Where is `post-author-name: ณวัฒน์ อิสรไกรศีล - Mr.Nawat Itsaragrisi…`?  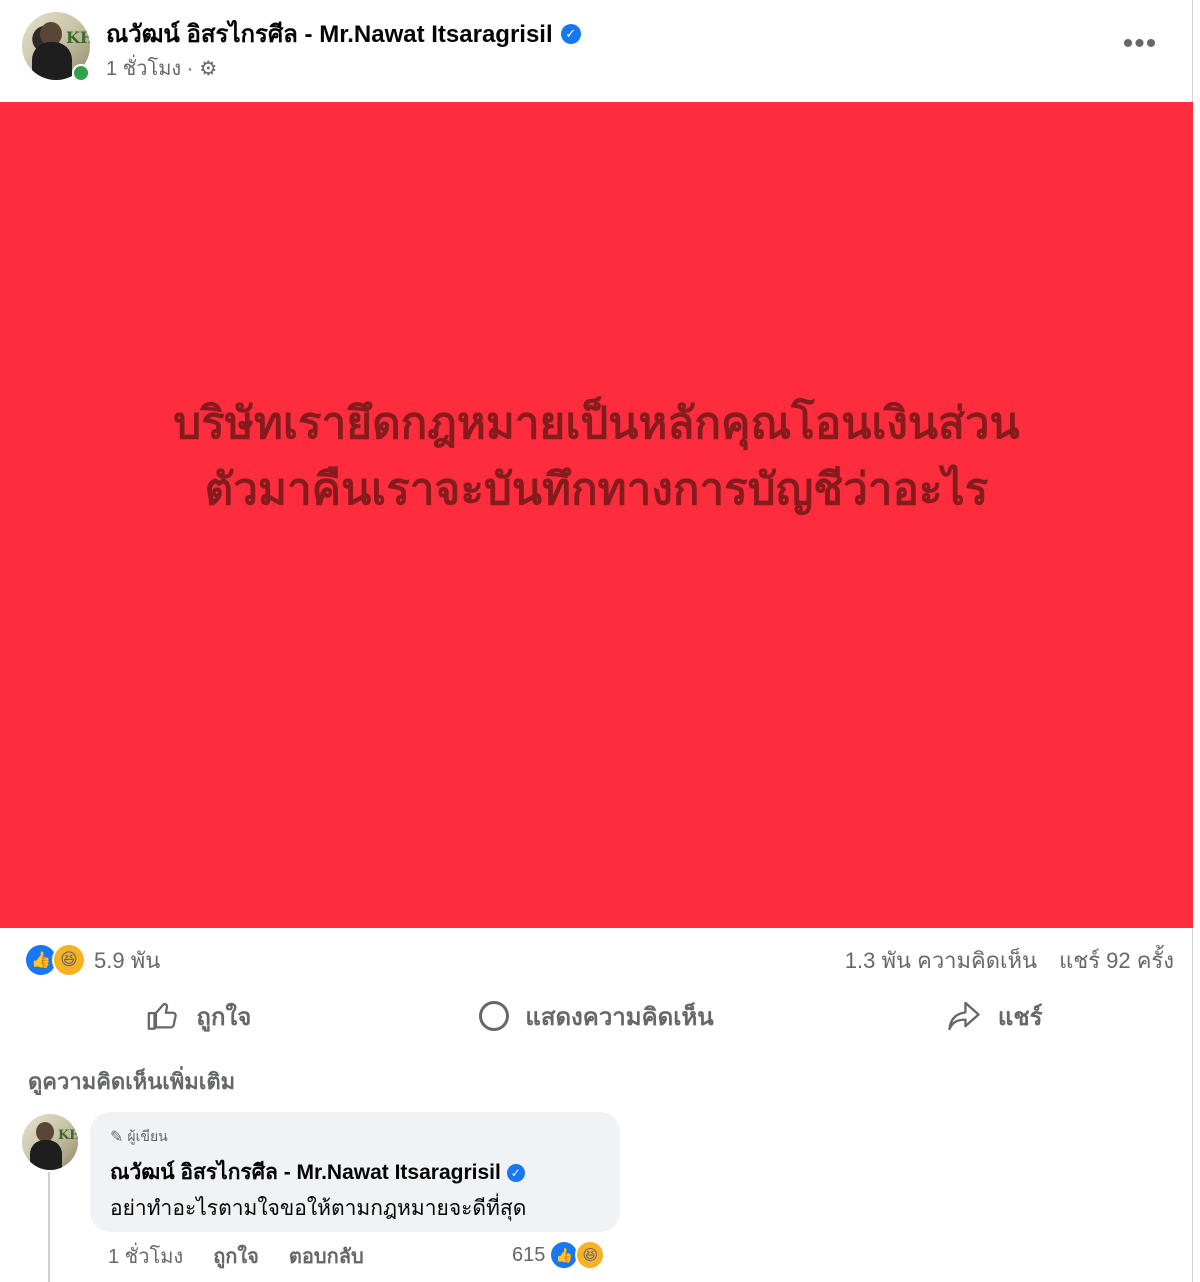
post-author-name: ณวัฒน์ อิสรไกรศีล - Mr.Nawat Itsaragrisi… is located at coordinates (329, 33).